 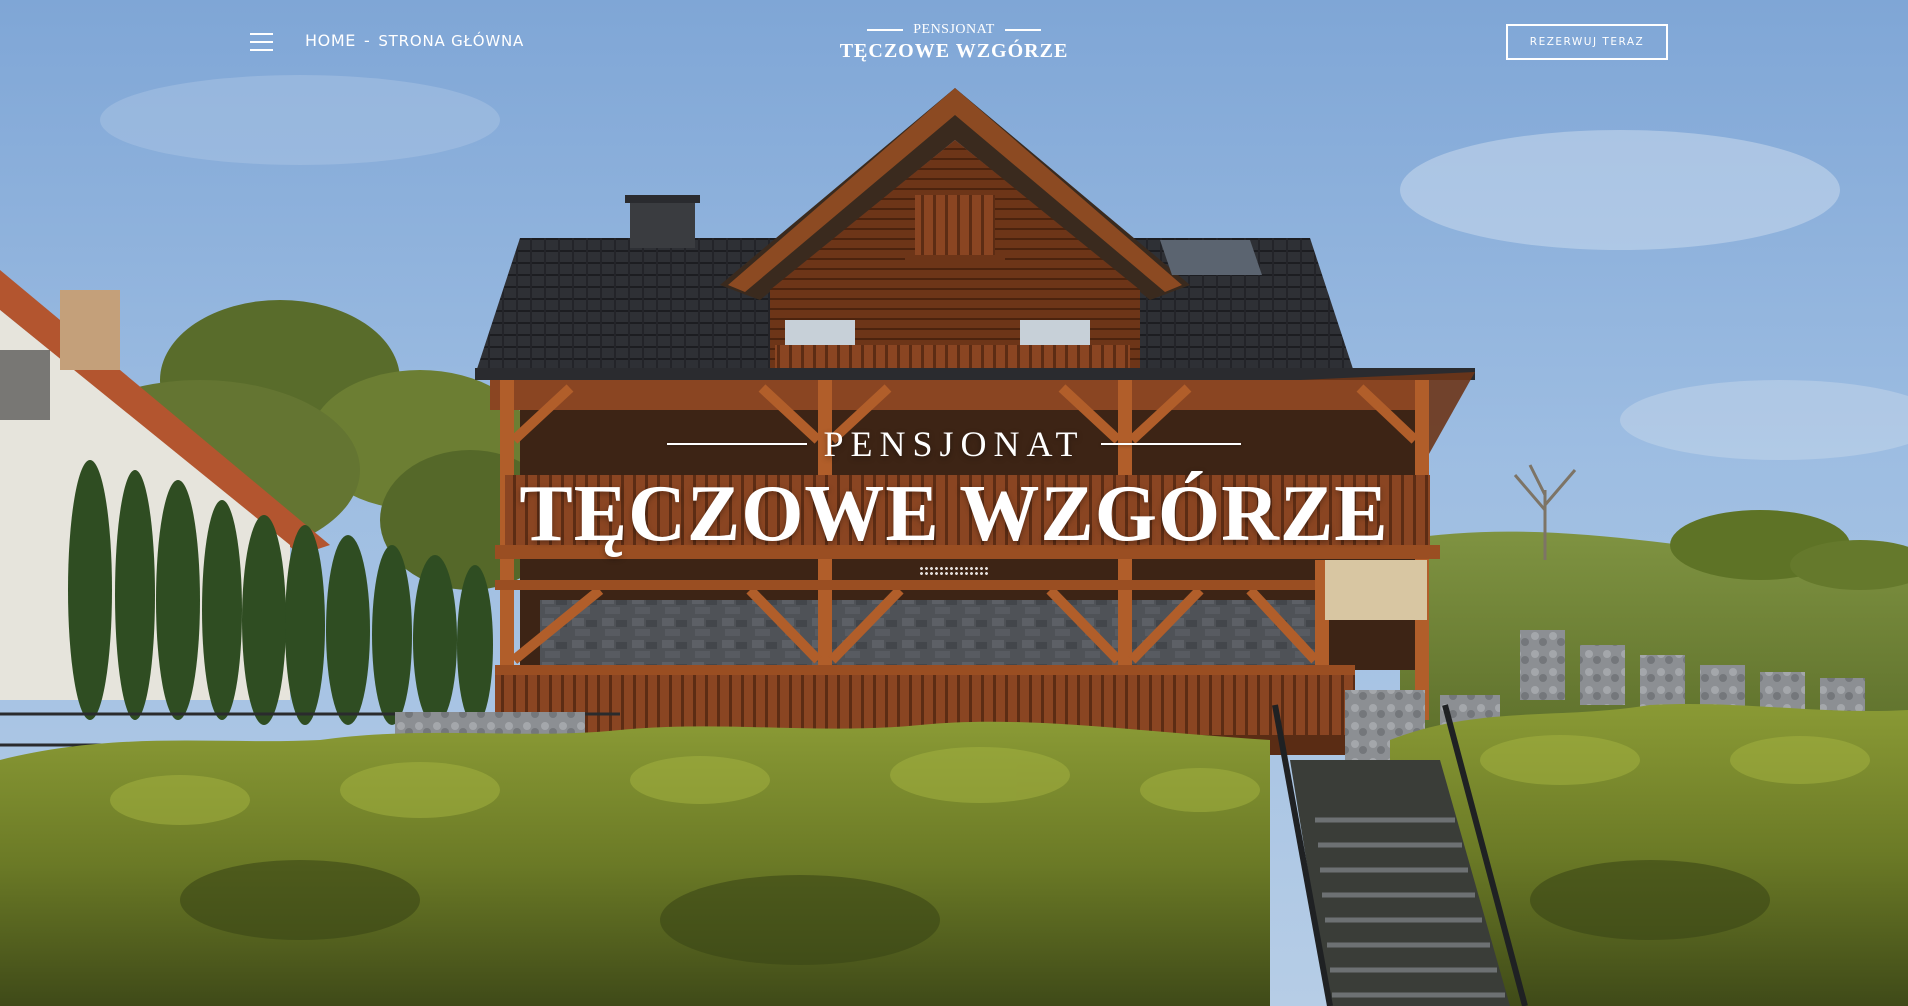 I want to click on site-logo: PENSJONAT TĘCZOWE WZGÓRZE, so click(x=954, y=42).